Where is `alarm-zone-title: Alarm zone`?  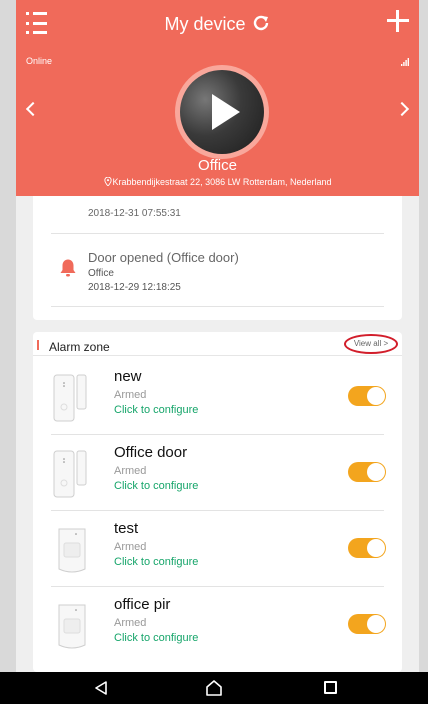
alarm-zone-title: Alarm zone is located at coordinates (79, 347).